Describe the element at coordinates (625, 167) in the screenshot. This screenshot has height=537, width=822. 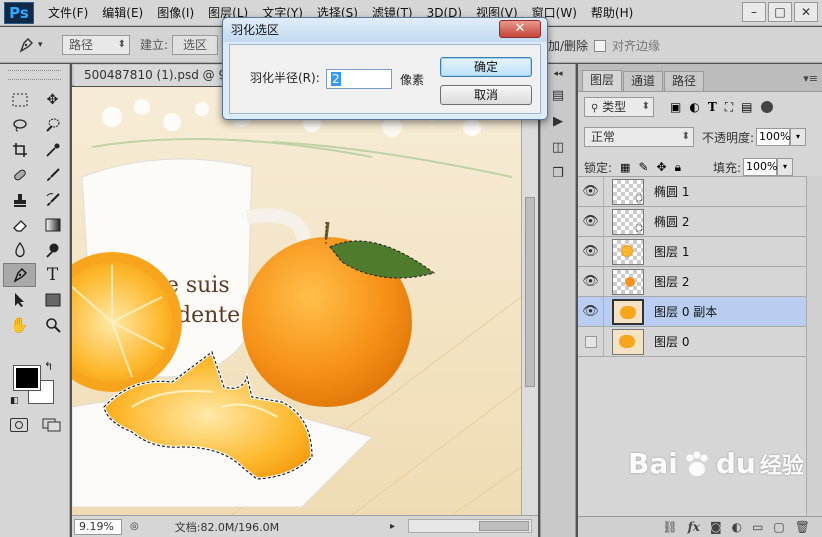
I see `lock-transparent-icon: ▦` at that location.